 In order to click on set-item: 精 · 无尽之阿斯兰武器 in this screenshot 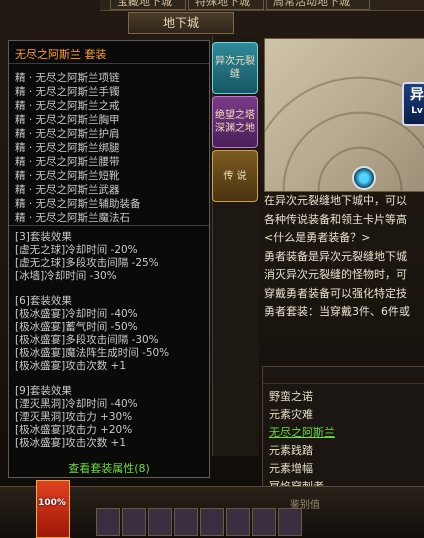, I will do `click(67, 190)`.